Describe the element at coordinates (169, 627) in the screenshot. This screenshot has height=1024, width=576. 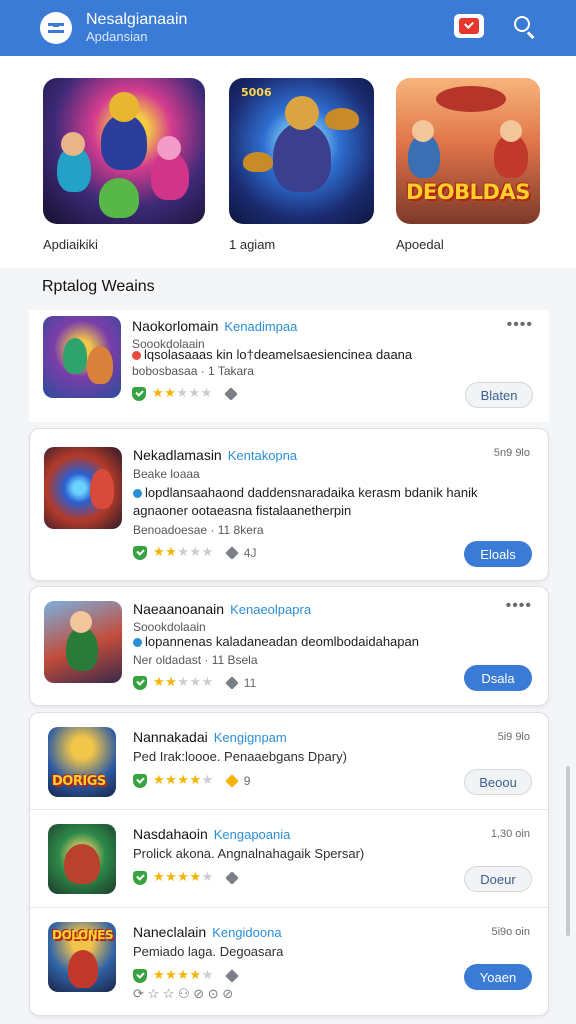
I see `app-category: Soookdolaain` at that location.